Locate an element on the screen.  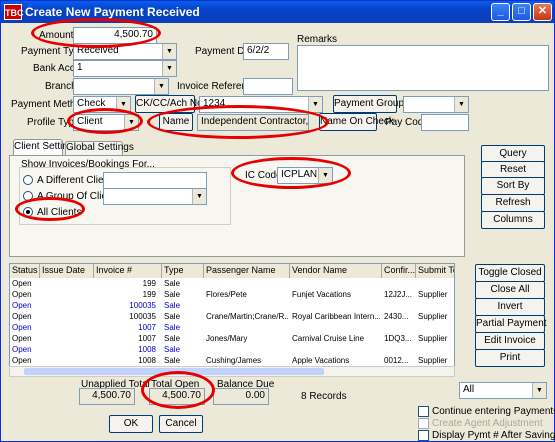
different-client-radio is located at coordinates (28, 180).